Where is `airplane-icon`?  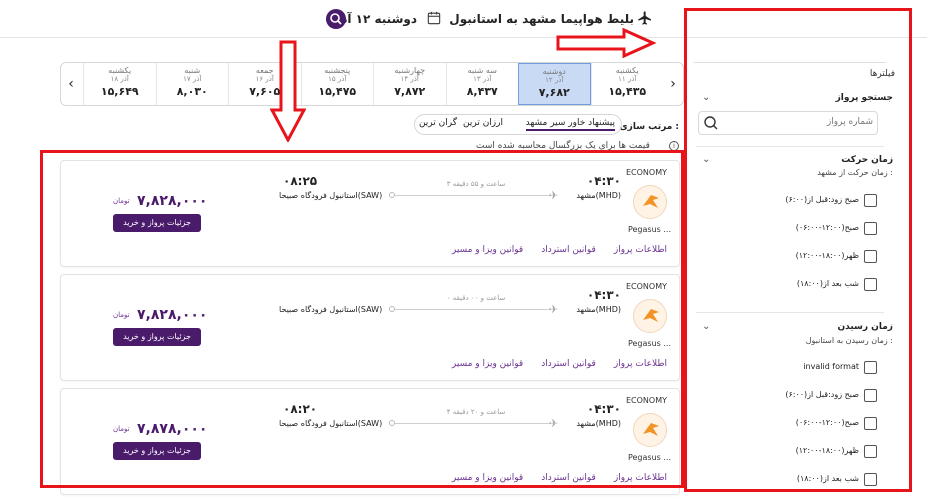
airplane-icon is located at coordinates (644, 18).